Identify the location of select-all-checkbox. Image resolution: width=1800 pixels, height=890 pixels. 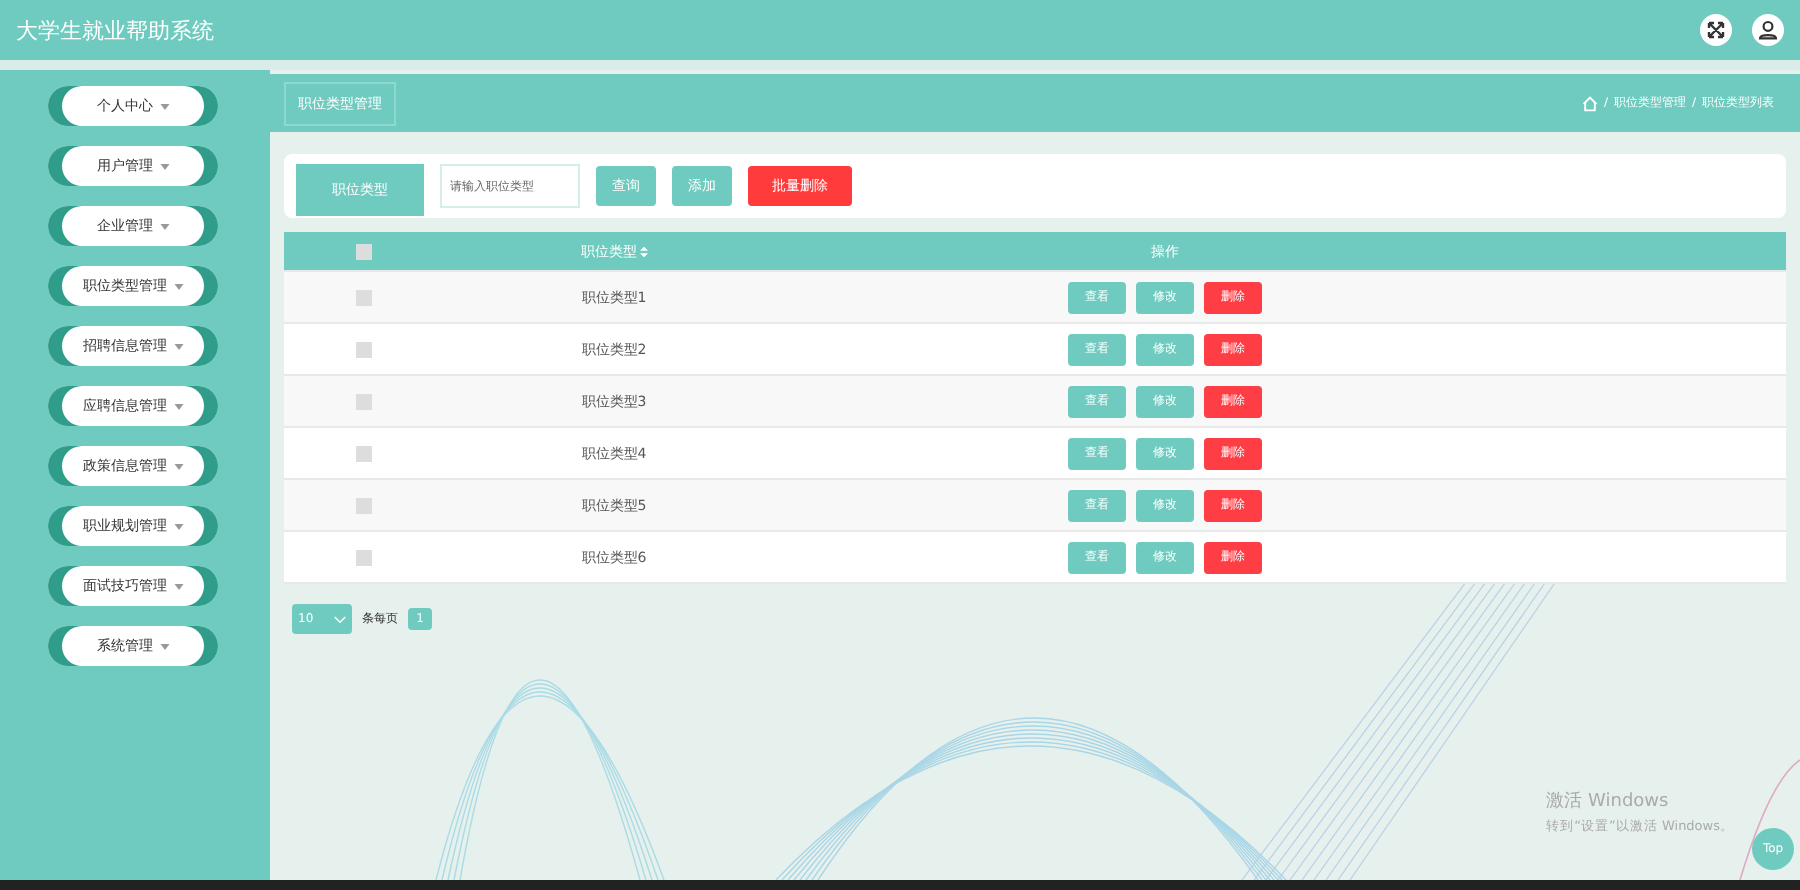
(364, 251).